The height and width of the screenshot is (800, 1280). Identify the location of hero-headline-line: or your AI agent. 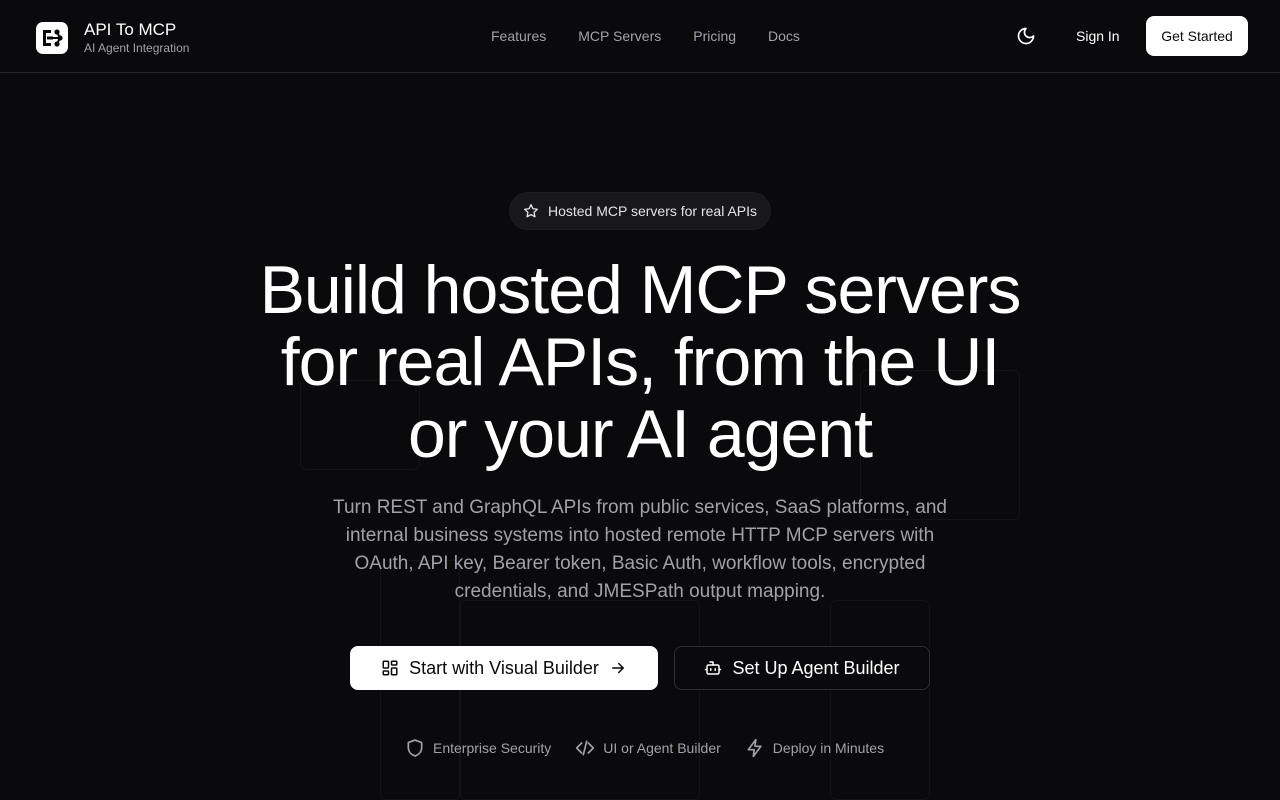
(640, 434).